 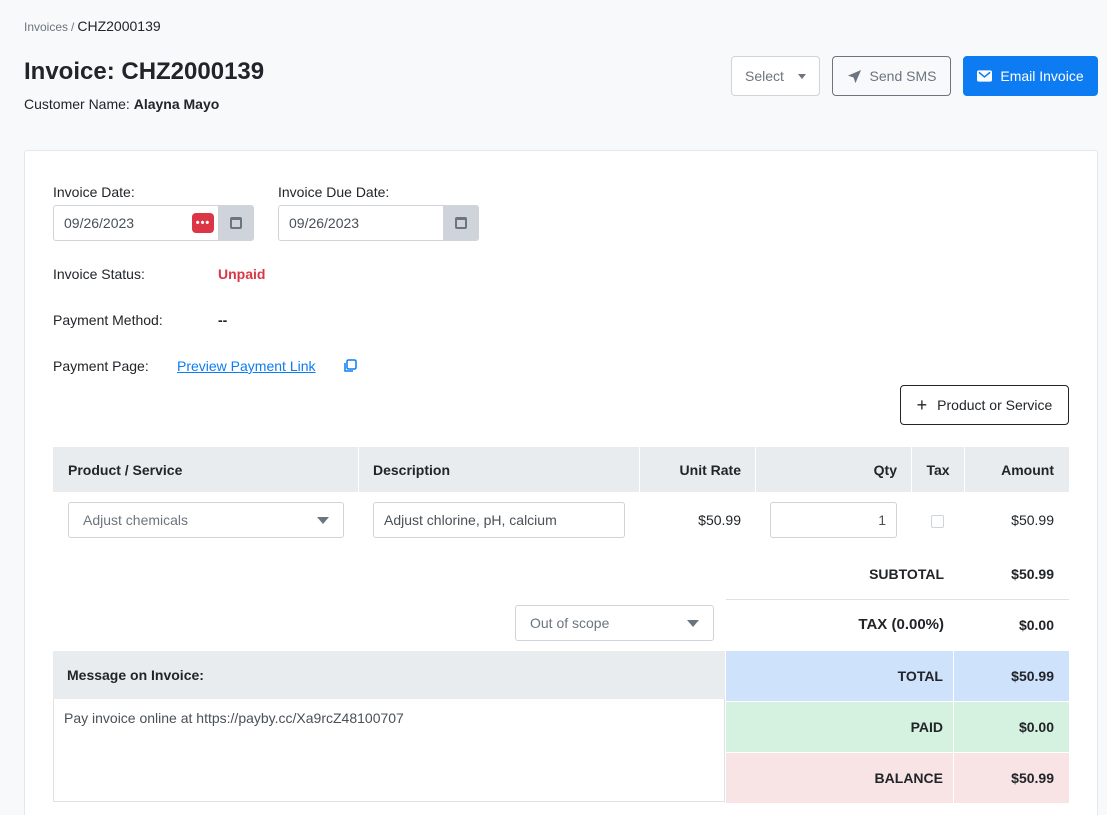 I want to click on description-value: Adjust chlorine, pH, calcium, so click(x=470, y=520).